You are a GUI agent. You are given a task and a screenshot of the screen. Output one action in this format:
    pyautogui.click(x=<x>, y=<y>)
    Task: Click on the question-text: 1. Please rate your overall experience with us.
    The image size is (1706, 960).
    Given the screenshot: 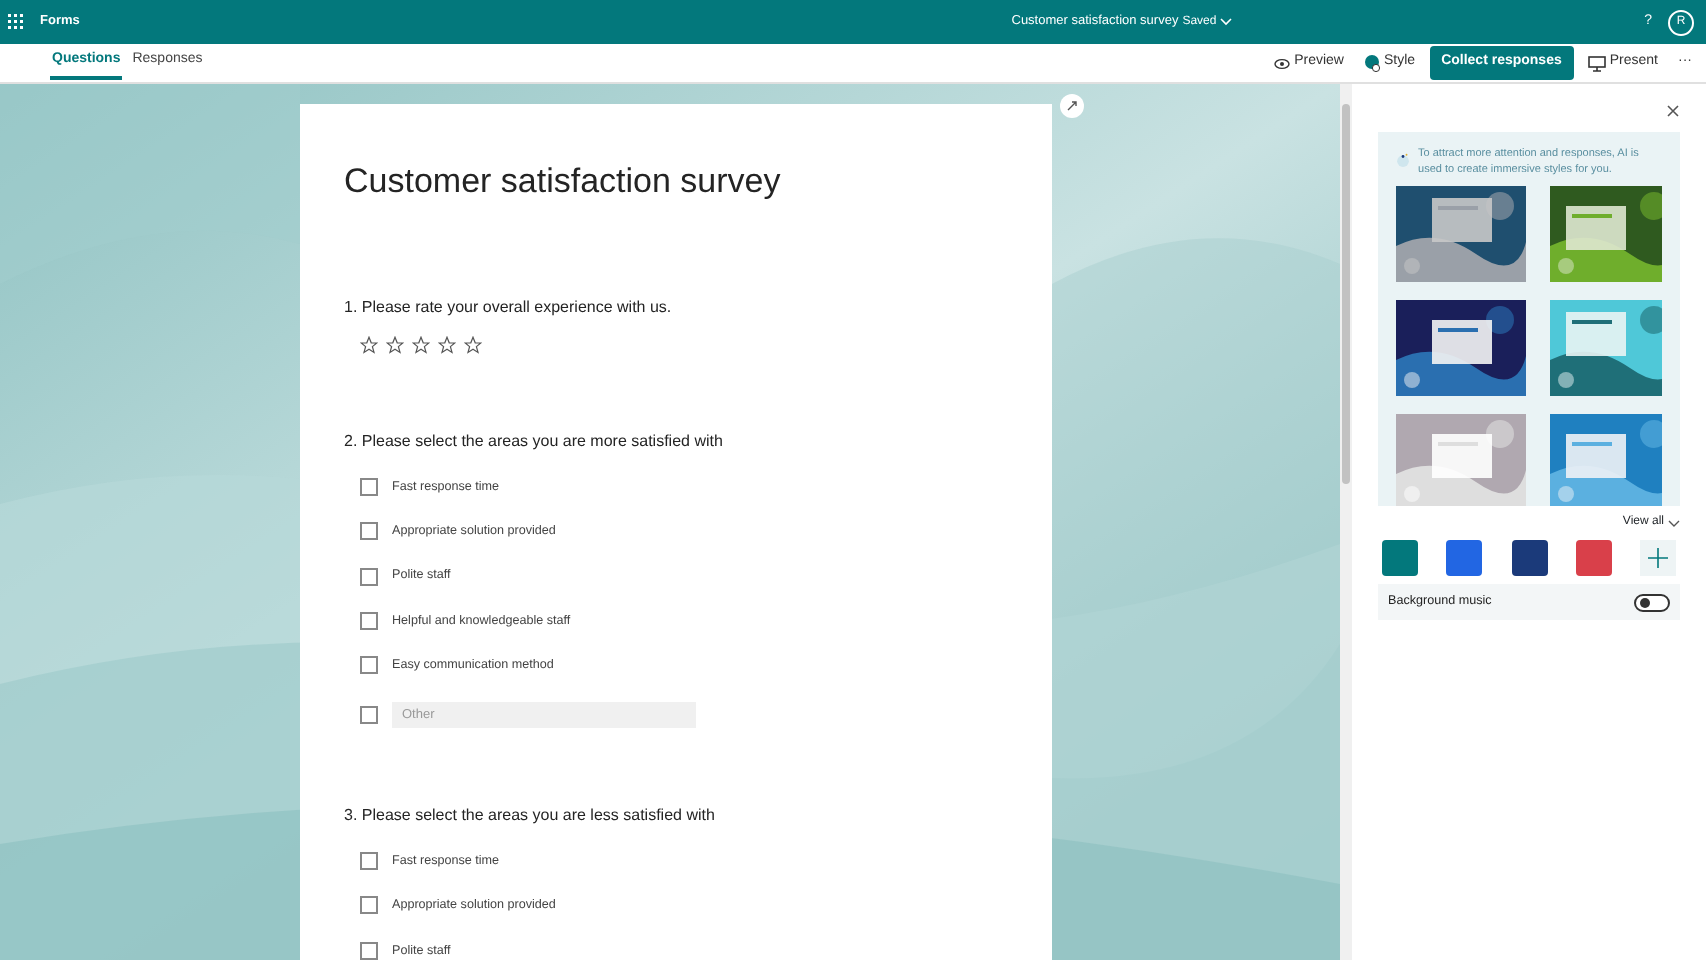 What is the action you would take?
    pyautogui.click(x=508, y=307)
    